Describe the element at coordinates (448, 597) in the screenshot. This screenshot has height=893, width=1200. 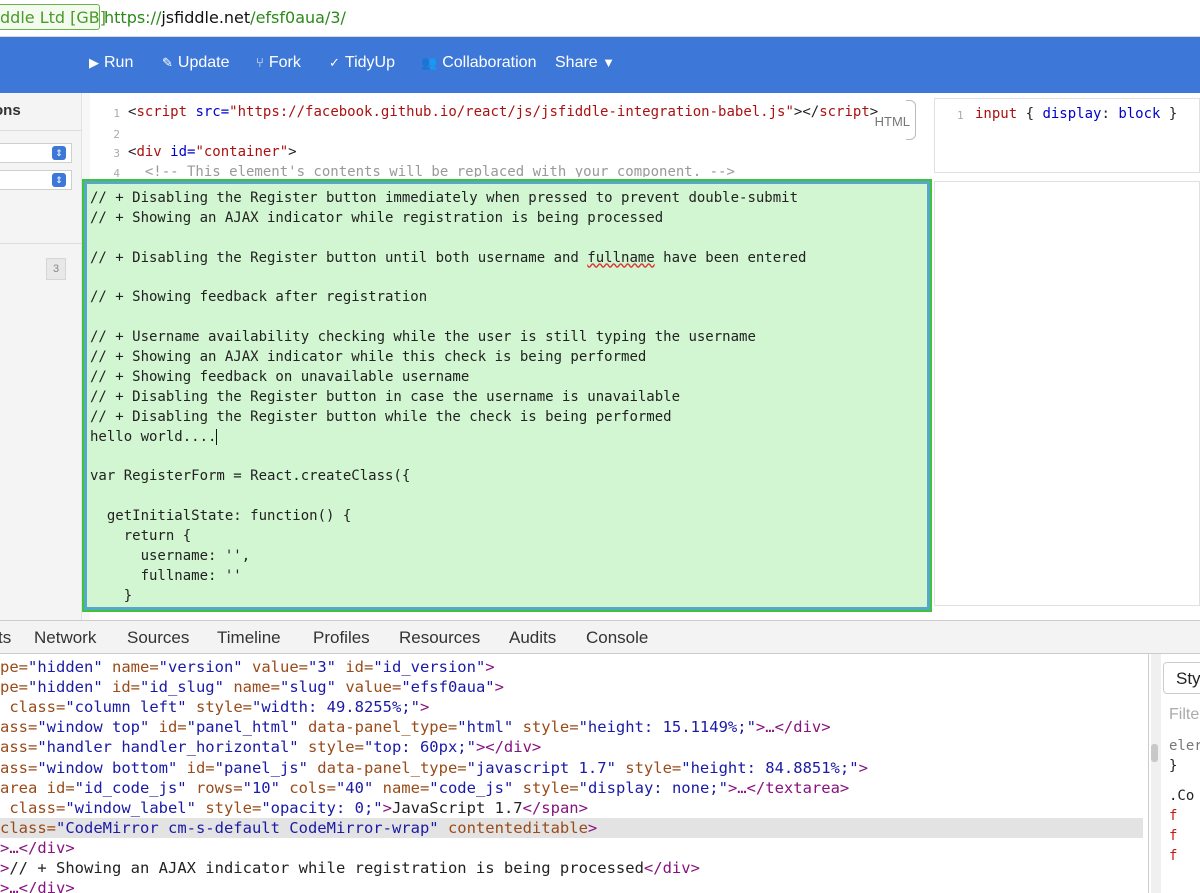
I see `code-line: }` at that location.